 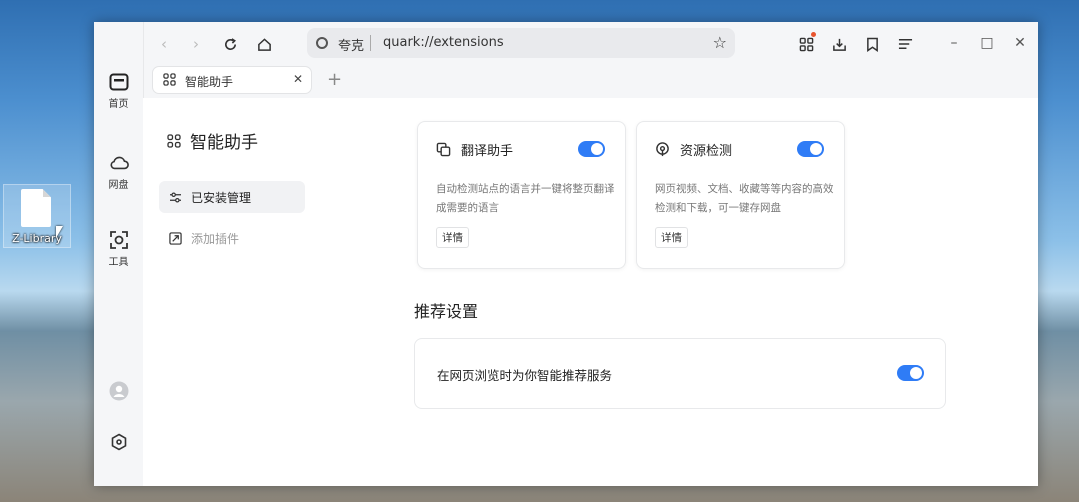 I want to click on minimize-button: –, so click(x=954, y=43).